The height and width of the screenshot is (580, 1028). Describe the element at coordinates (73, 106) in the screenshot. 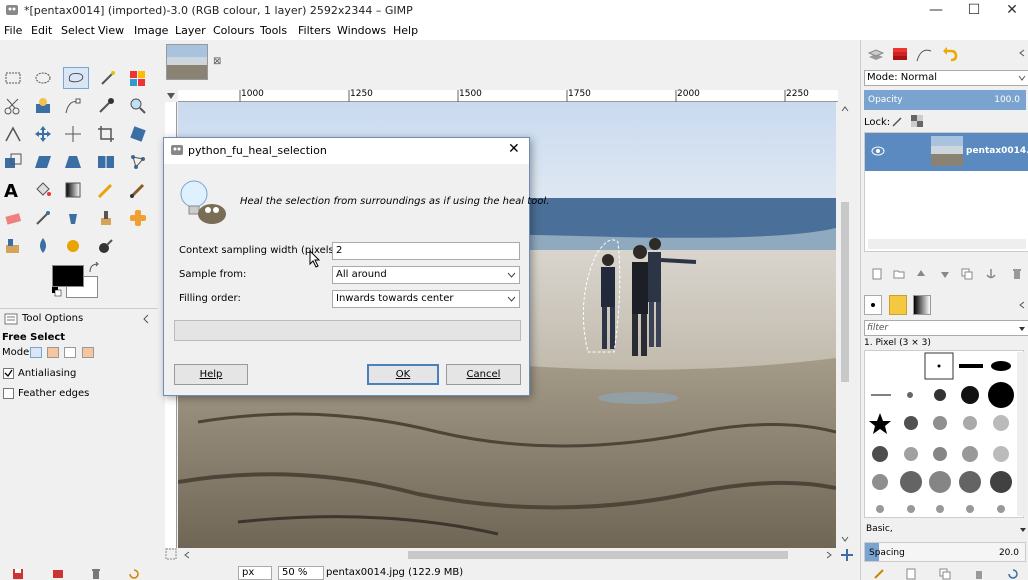

I see `paths-icon` at that location.